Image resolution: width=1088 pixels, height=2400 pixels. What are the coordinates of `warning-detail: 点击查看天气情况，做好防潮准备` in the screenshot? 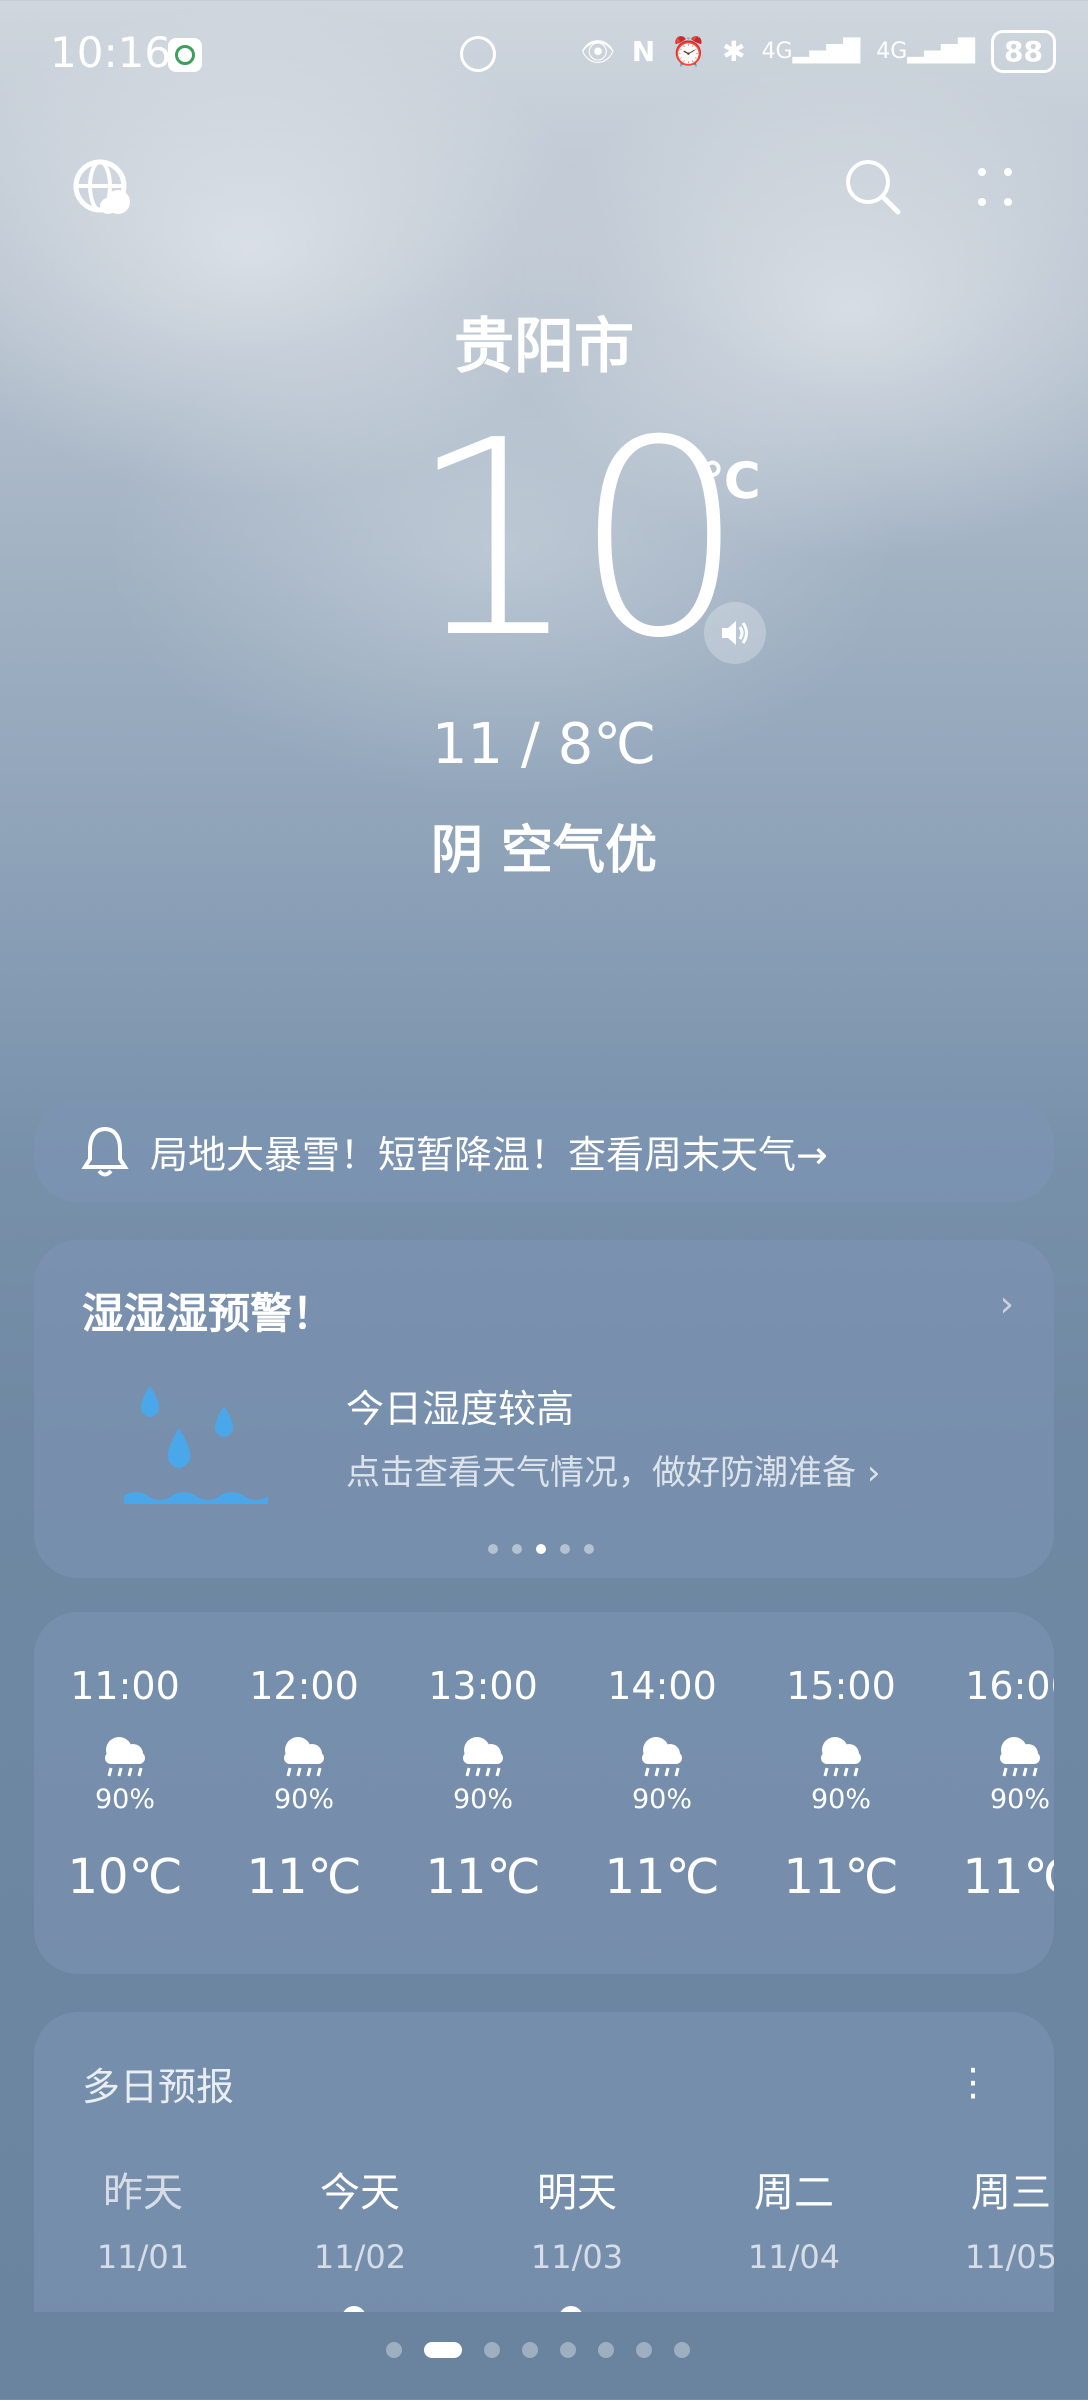 It's located at (601, 1473).